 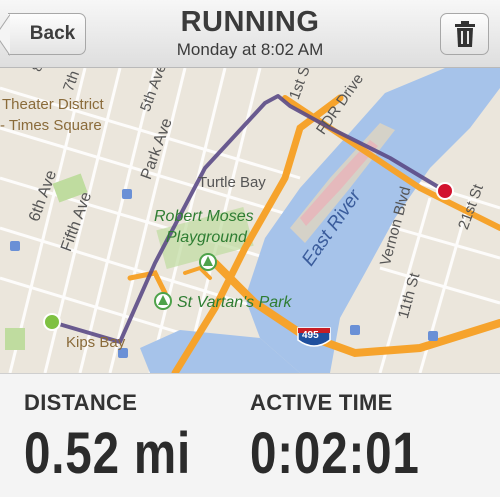 I want to click on active-time-value: 0:02:01, so click(x=335, y=453).